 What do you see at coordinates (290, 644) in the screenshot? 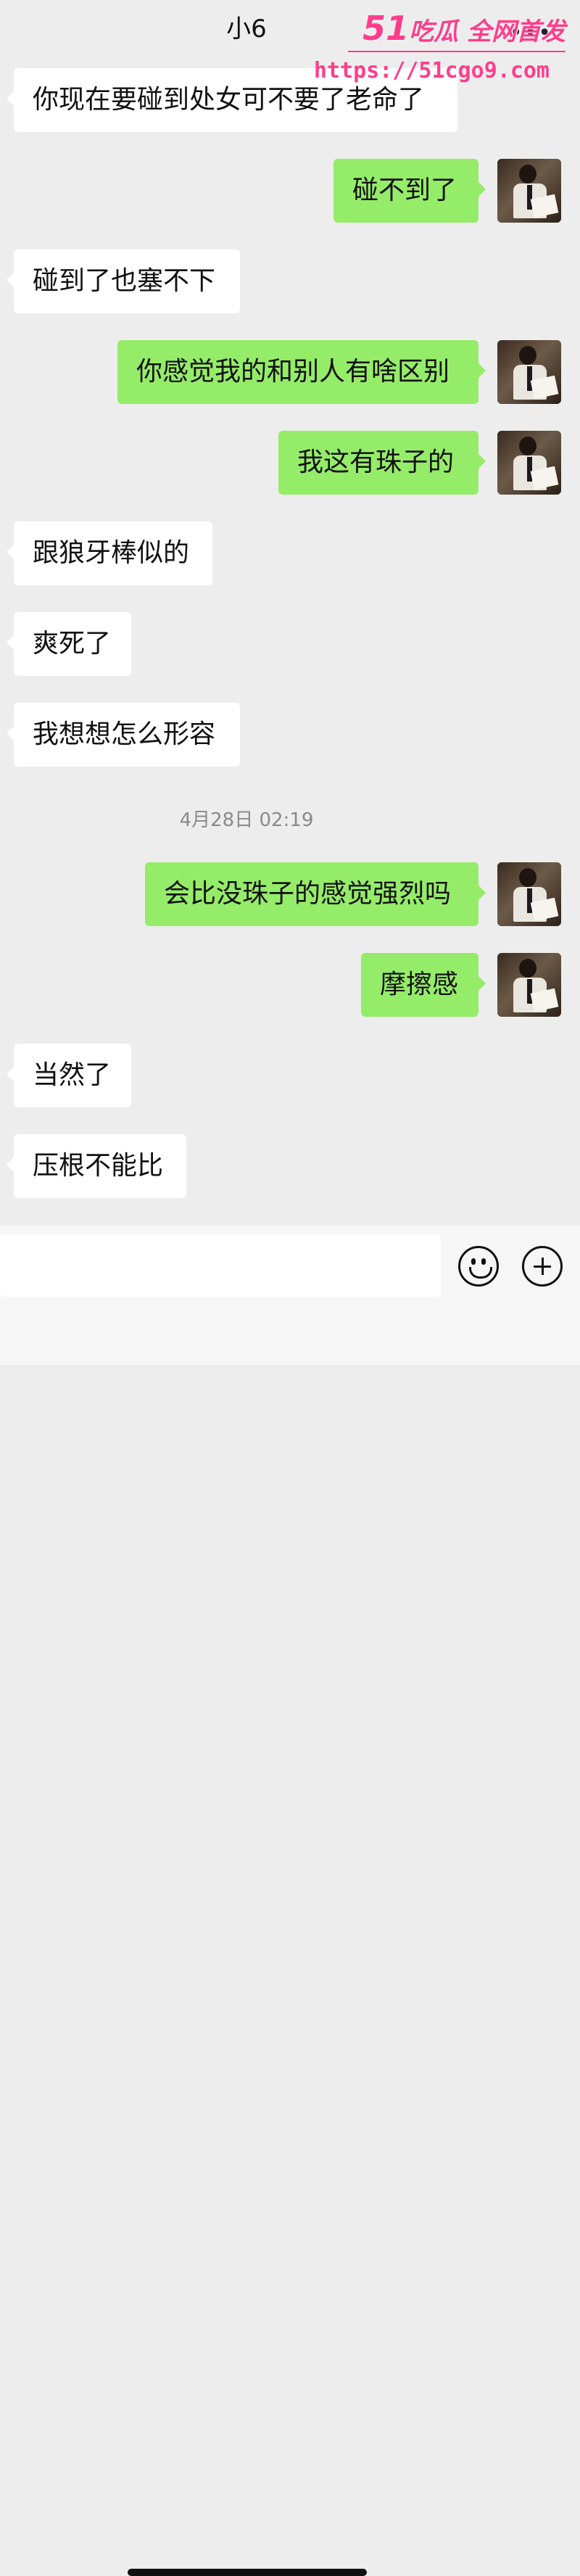
I see `message-incoming: 爽死了` at bounding box center [290, 644].